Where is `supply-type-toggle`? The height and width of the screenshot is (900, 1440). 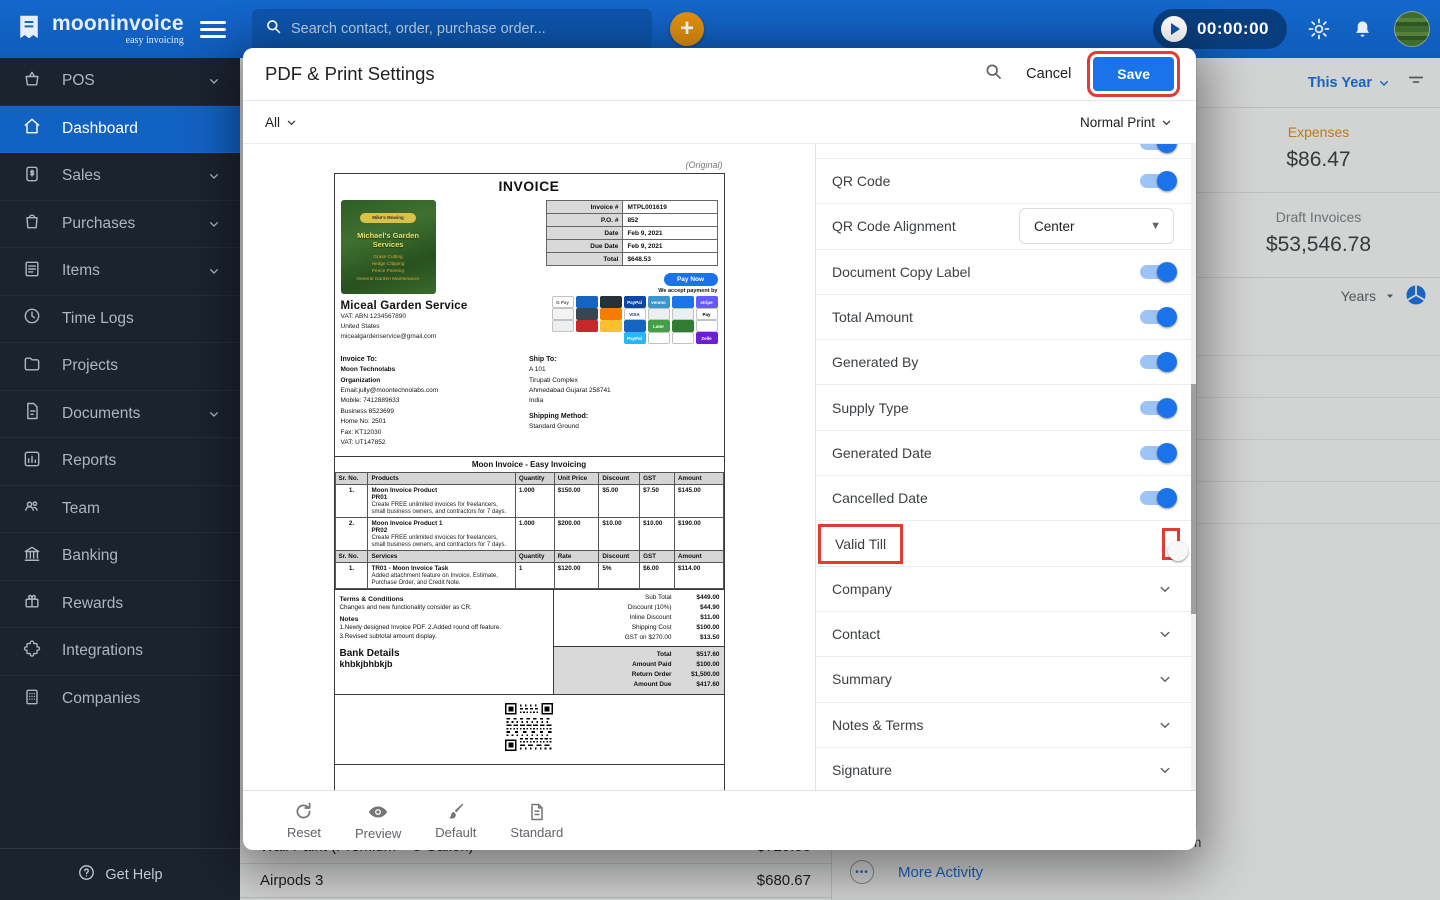
supply-type-toggle is located at coordinates (1158, 407).